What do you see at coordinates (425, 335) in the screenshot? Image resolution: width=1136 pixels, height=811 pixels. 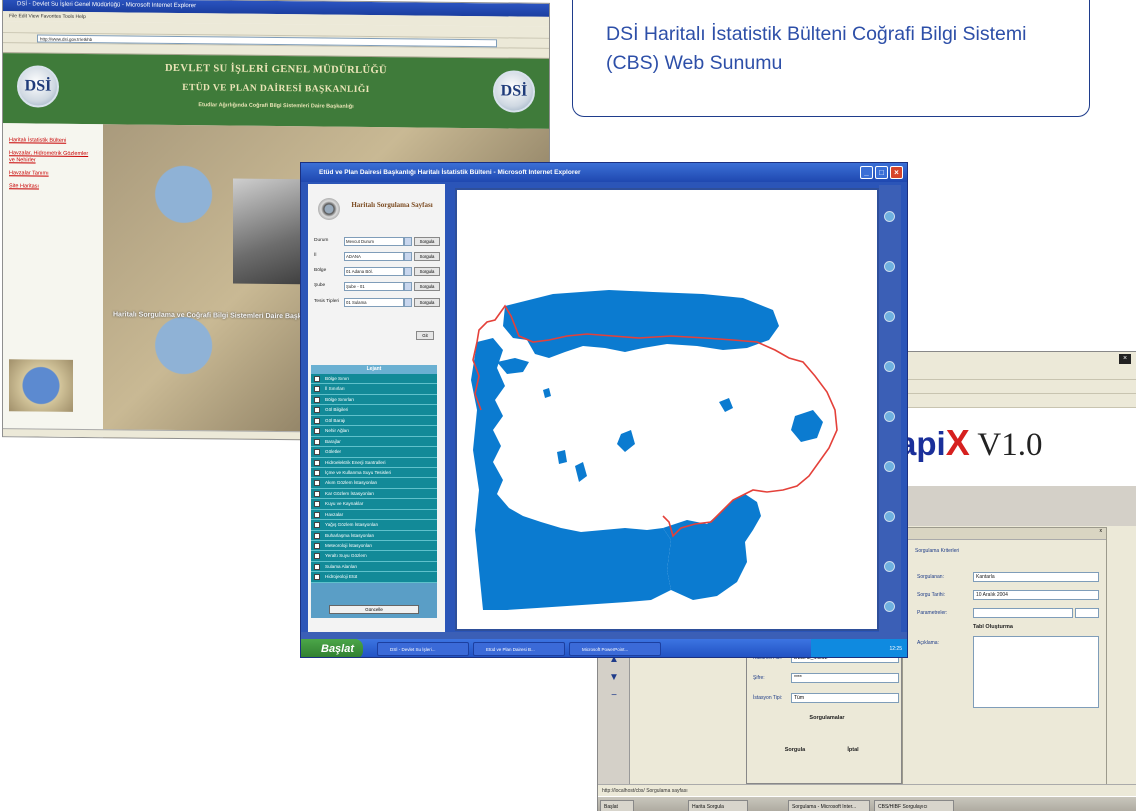 I see `go-button: Git` at bounding box center [425, 335].